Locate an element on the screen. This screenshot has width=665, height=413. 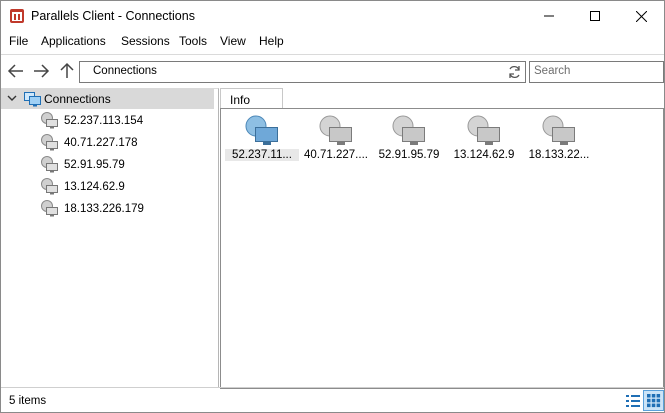
status-bar: 5 items is located at coordinates (332, 399).